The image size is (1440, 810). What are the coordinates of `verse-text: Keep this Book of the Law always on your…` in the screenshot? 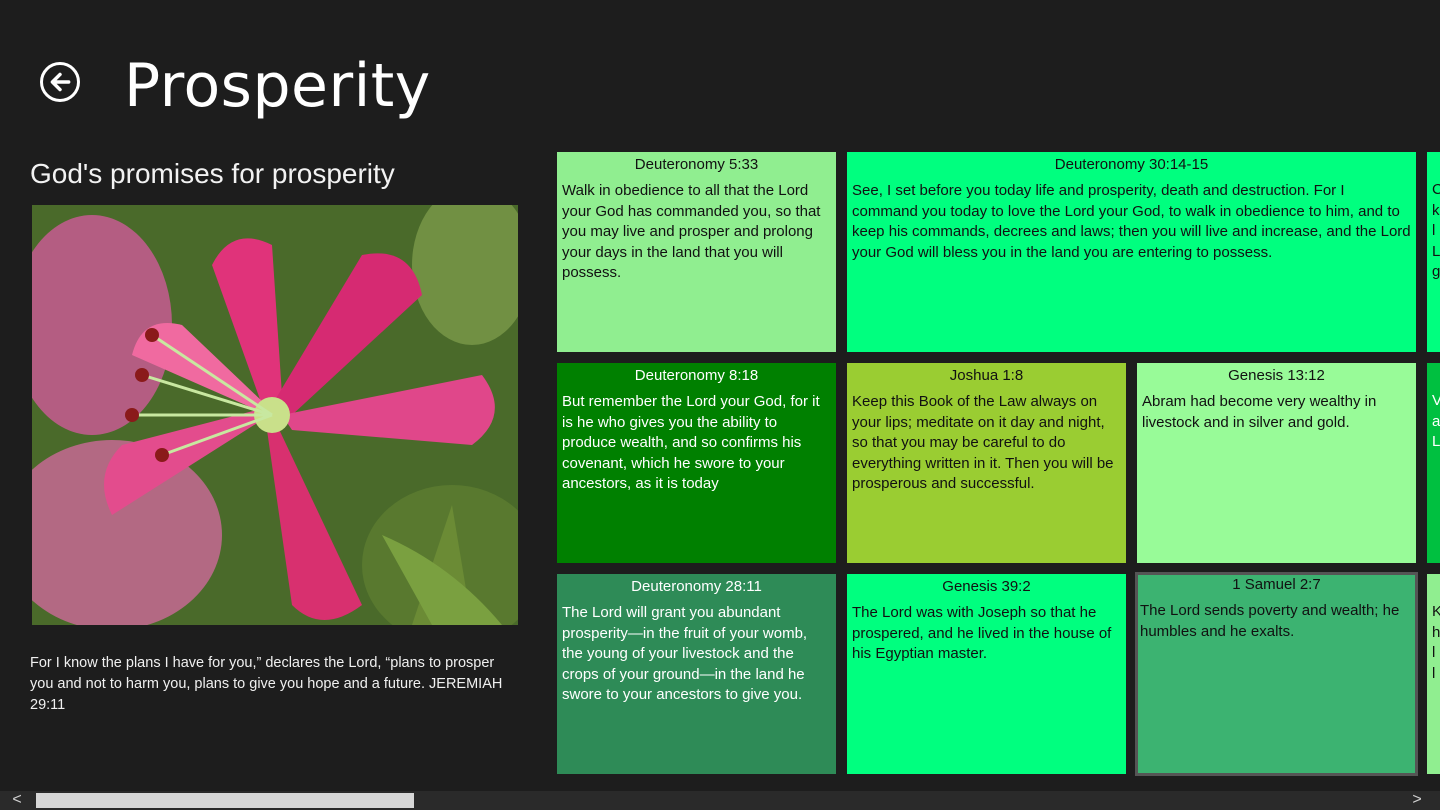 It's located at (983, 442).